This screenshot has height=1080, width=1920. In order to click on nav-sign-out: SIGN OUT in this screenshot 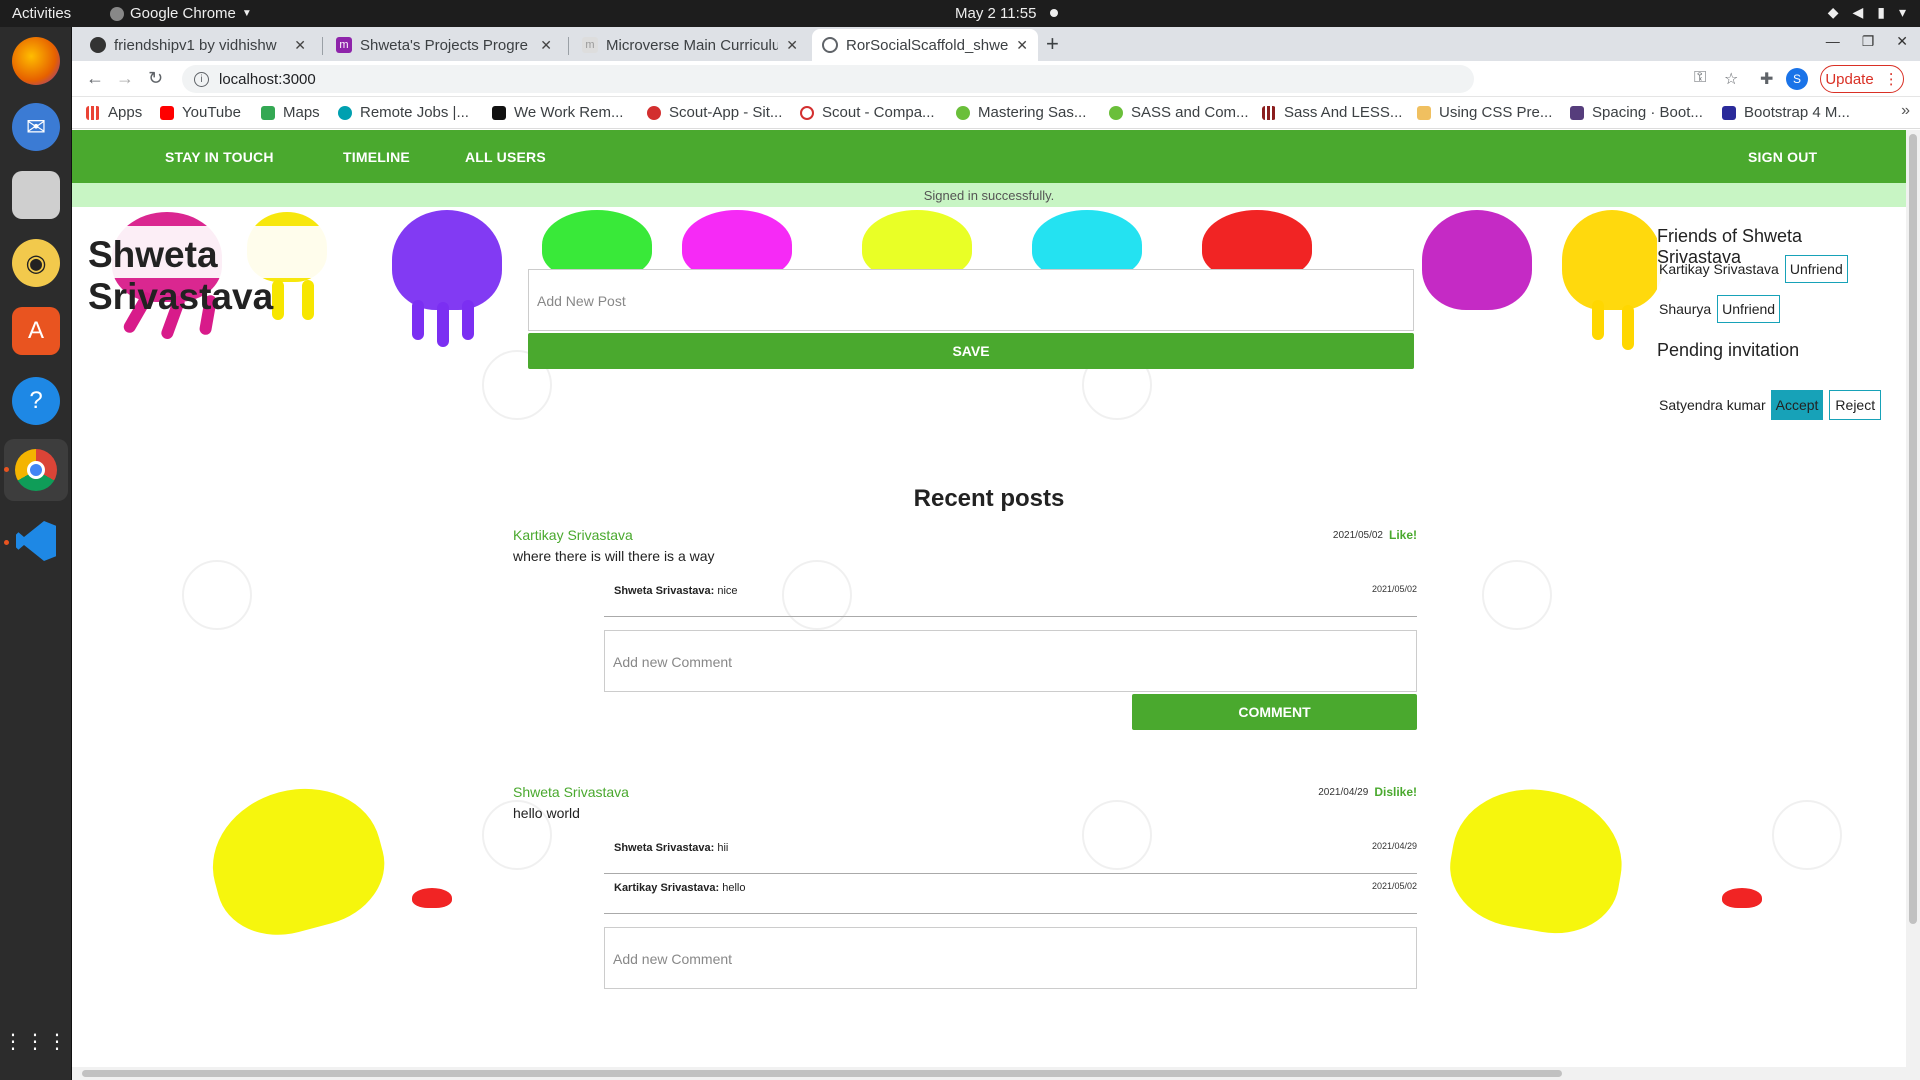, I will do `click(1782, 157)`.